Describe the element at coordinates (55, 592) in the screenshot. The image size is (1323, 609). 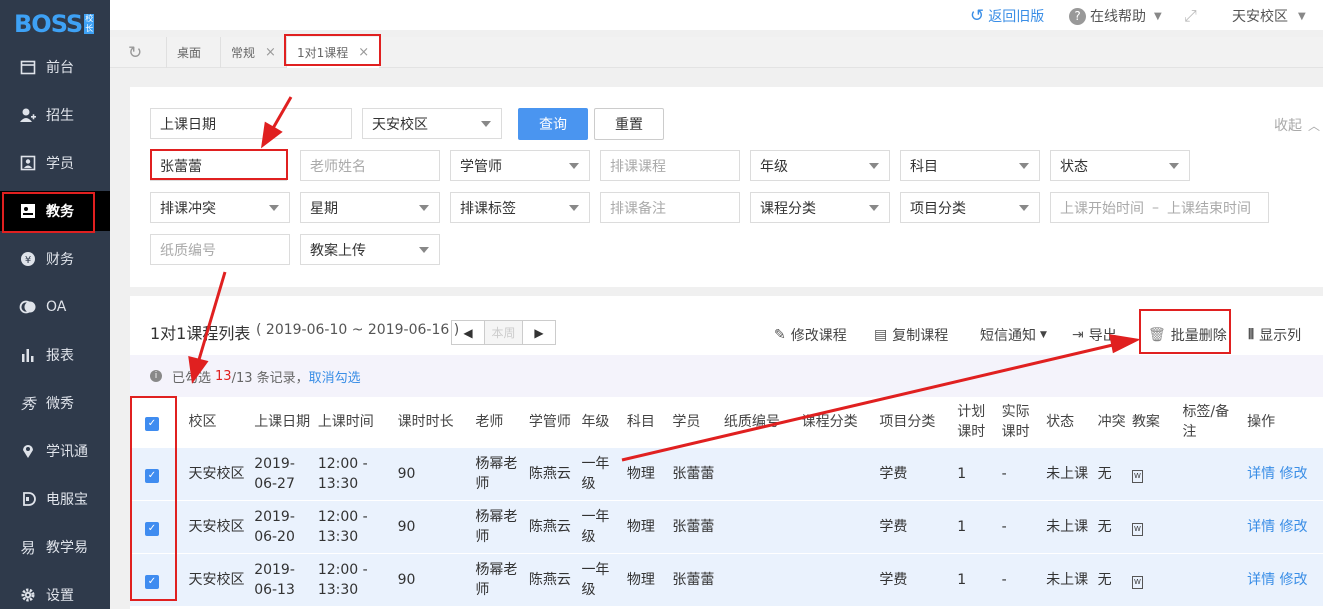
I see `sidebar-item-settings: 设置` at that location.